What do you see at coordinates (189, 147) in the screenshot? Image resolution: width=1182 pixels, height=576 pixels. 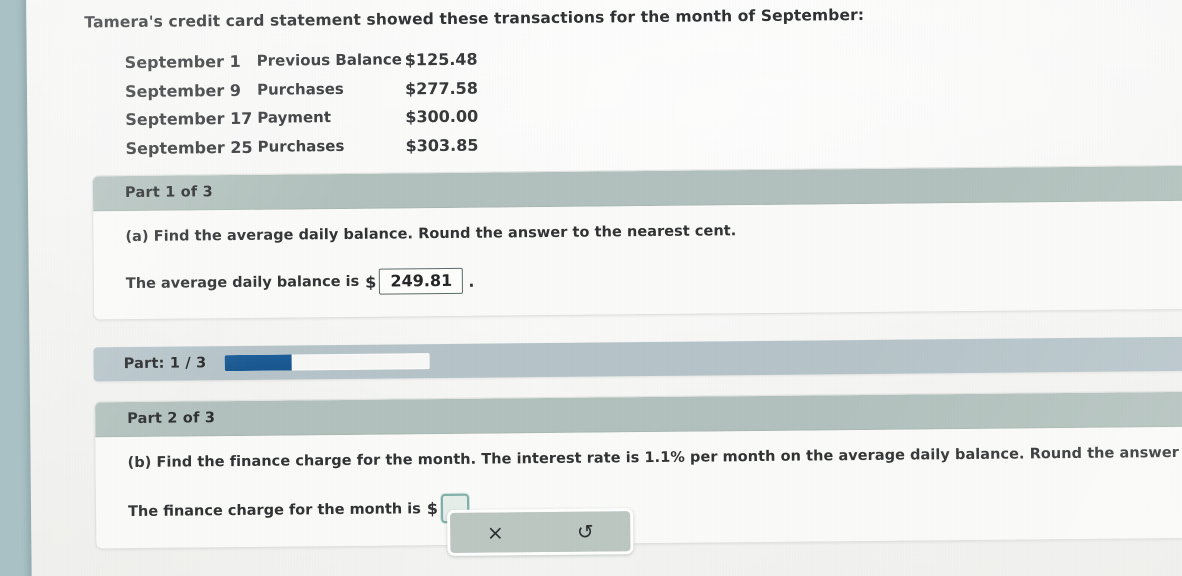 I see `transaction-date: September 25` at bounding box center [189, 147].